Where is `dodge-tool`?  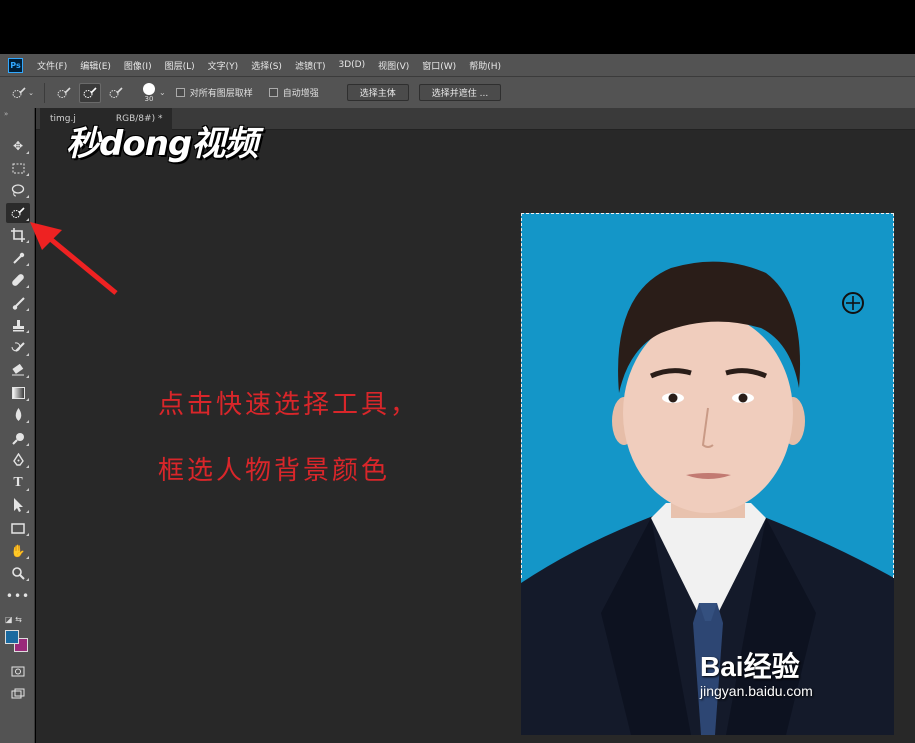 dodge-tool is located at coordinates (18, 438).